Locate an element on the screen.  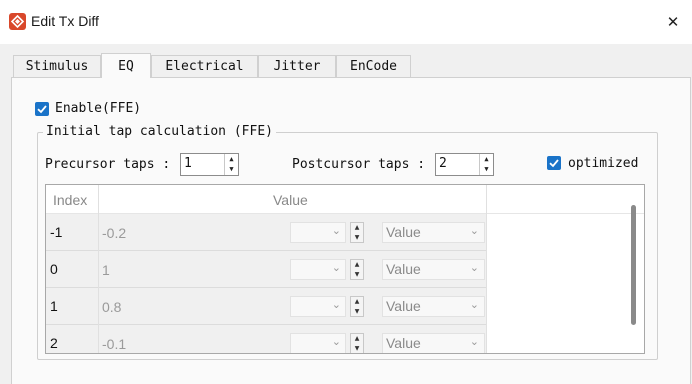
enable-ffe-label: Enable(FFE) is located at coordinates (98, 108).